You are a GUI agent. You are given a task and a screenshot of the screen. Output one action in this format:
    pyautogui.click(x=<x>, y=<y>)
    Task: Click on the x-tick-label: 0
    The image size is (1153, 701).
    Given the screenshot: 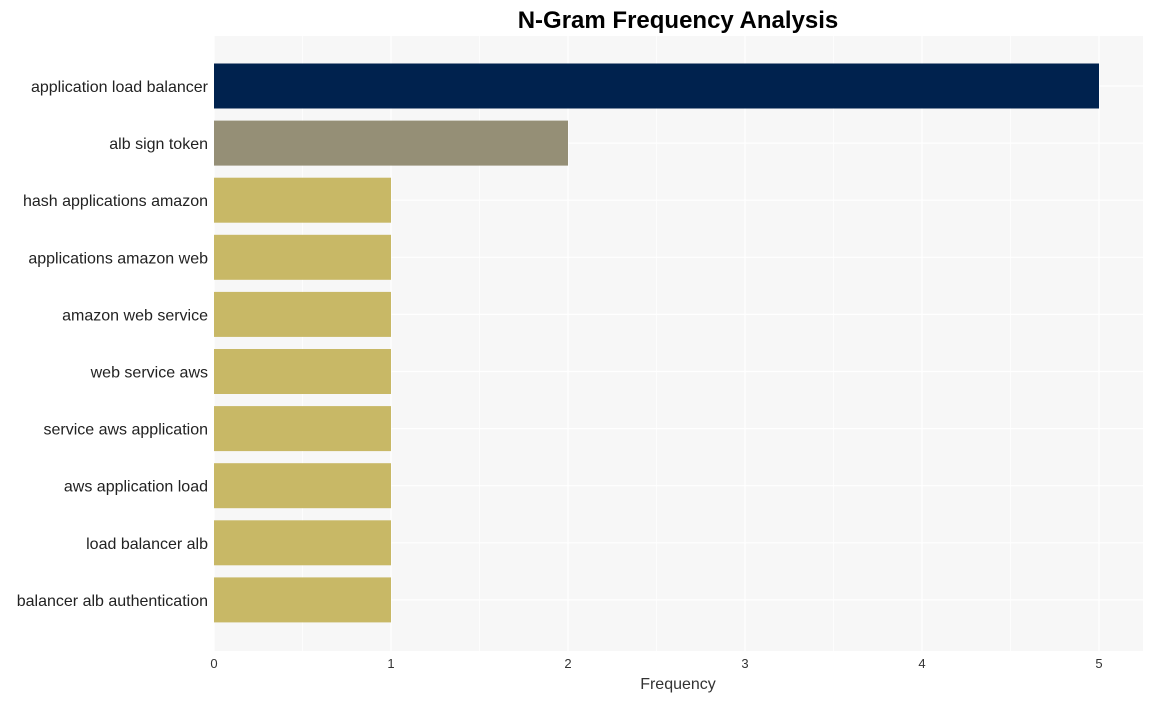 What is the action you would take?
    pyautogui.click(x=213, y=663)
    